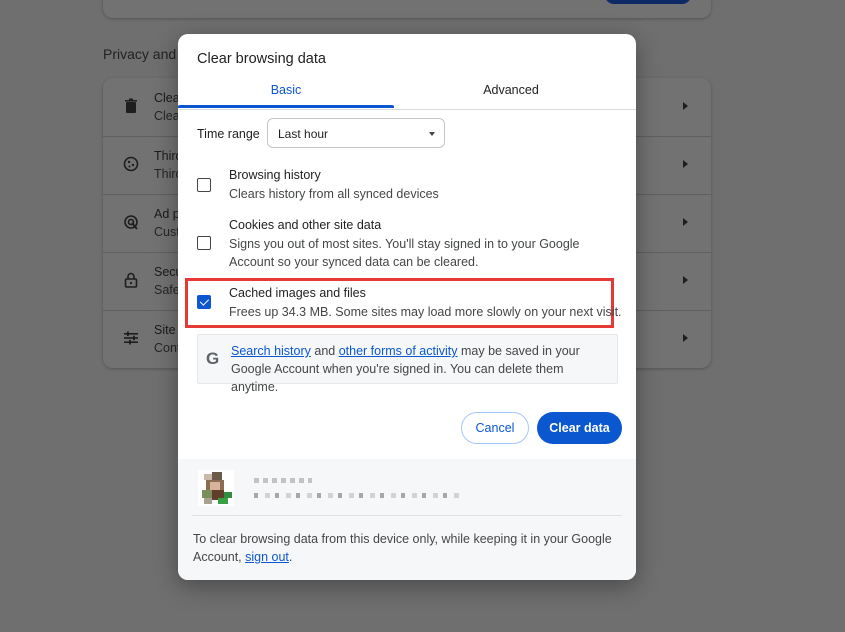  What do you see at coordinates (648, 2) in the screenshot?
I see `settings-top-button` at bounding box center [648, 2].